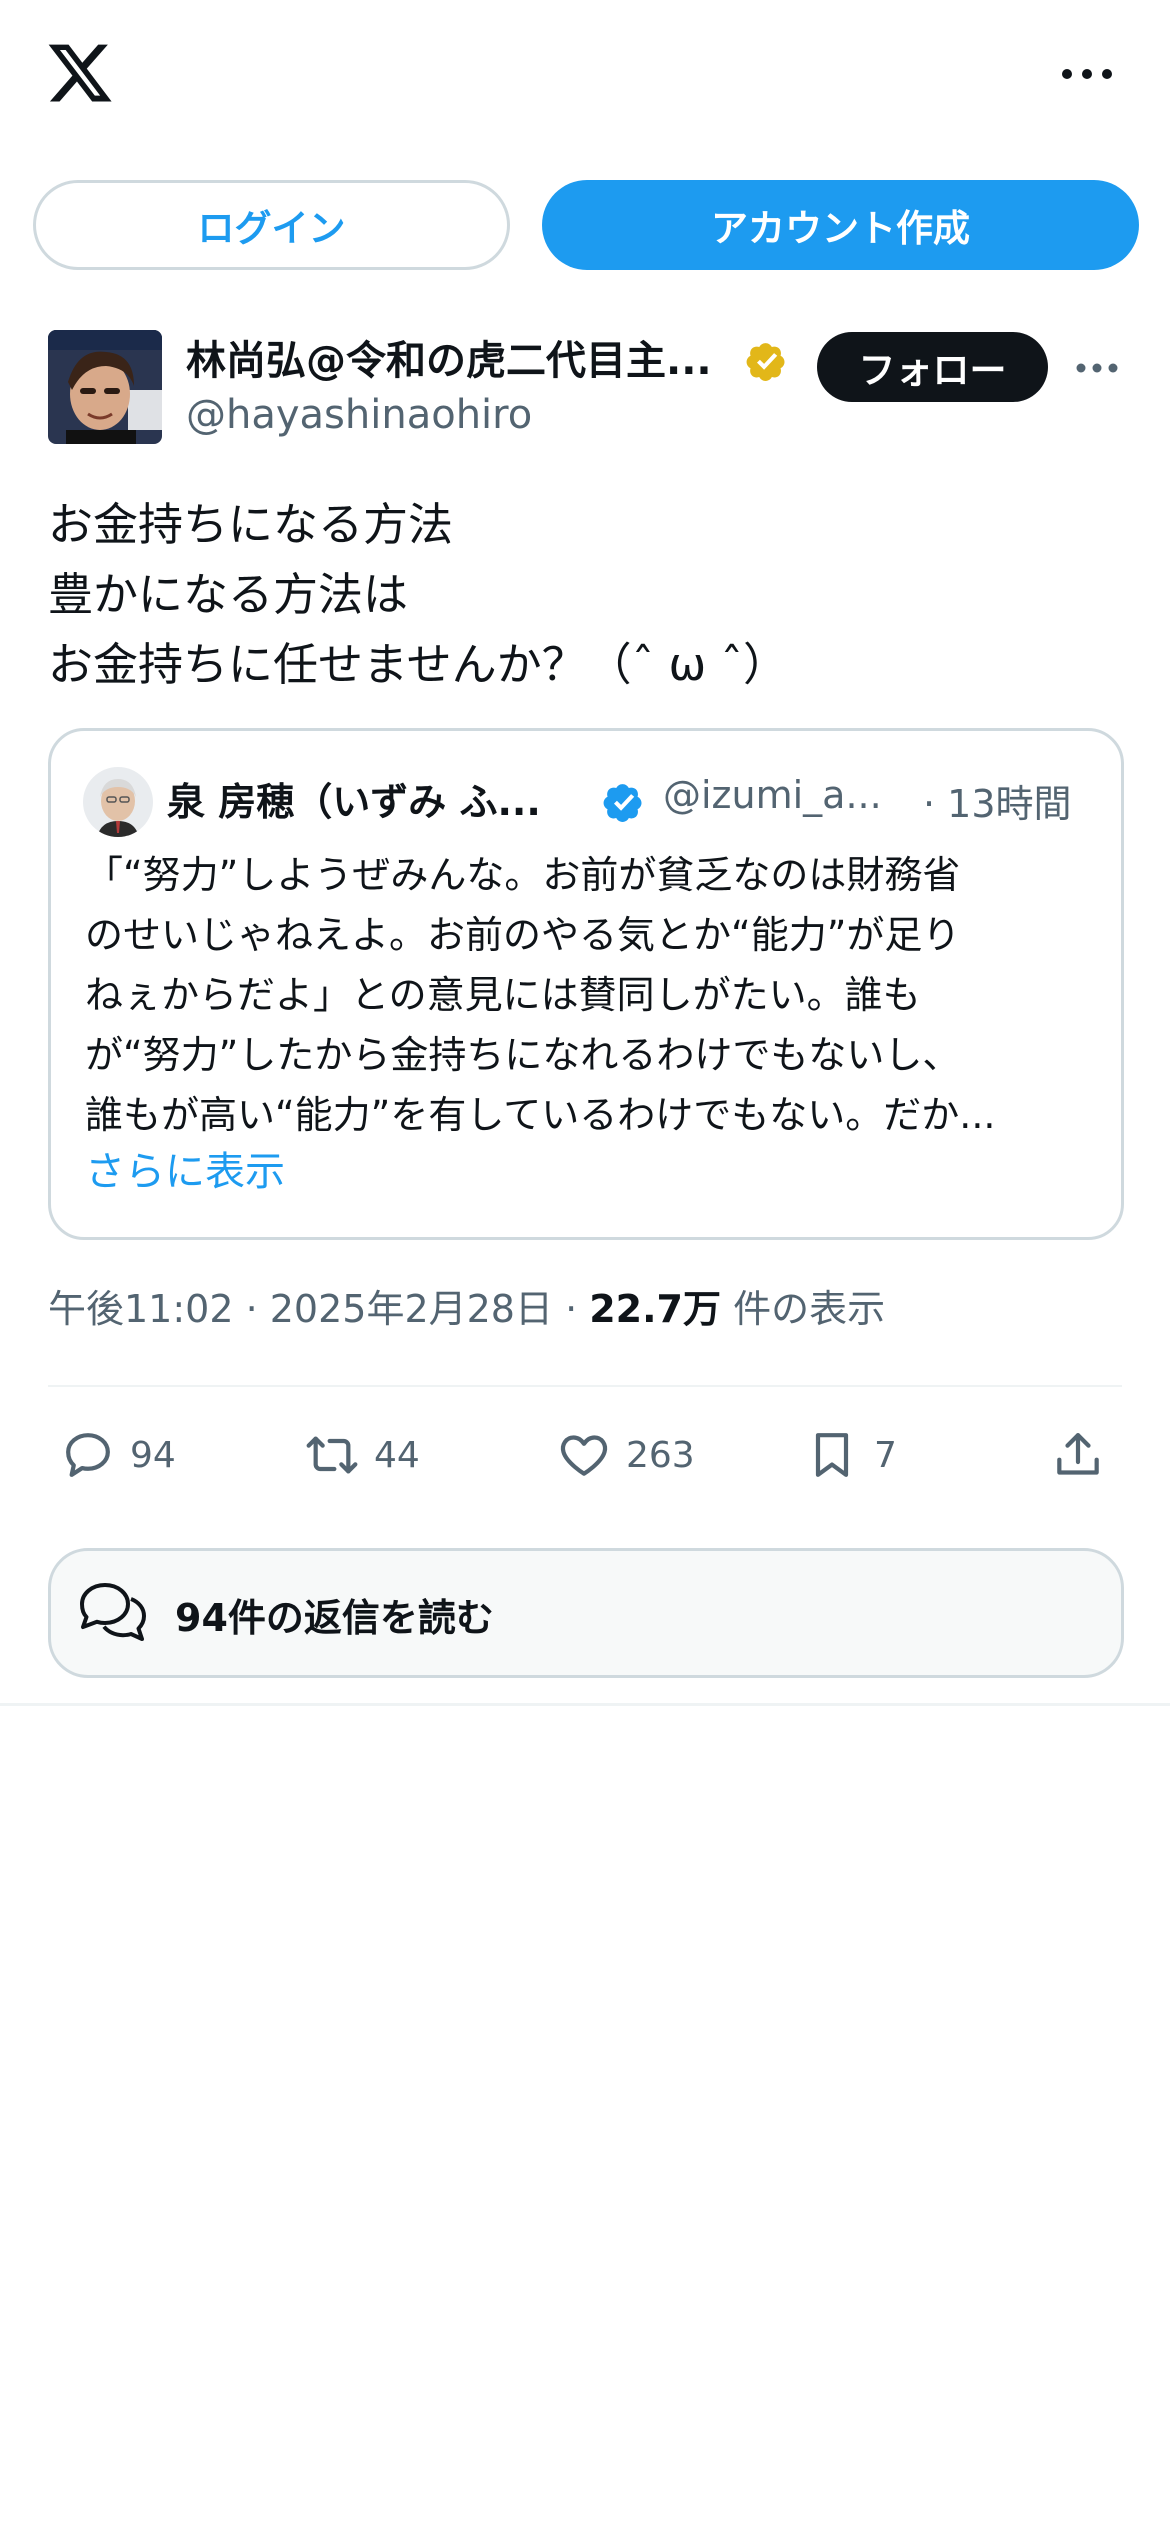  What do you see at coordinates (840, 225) in the screenshot?
I see `create-account-button: アカウント作成` at bounding box center [840, 225].